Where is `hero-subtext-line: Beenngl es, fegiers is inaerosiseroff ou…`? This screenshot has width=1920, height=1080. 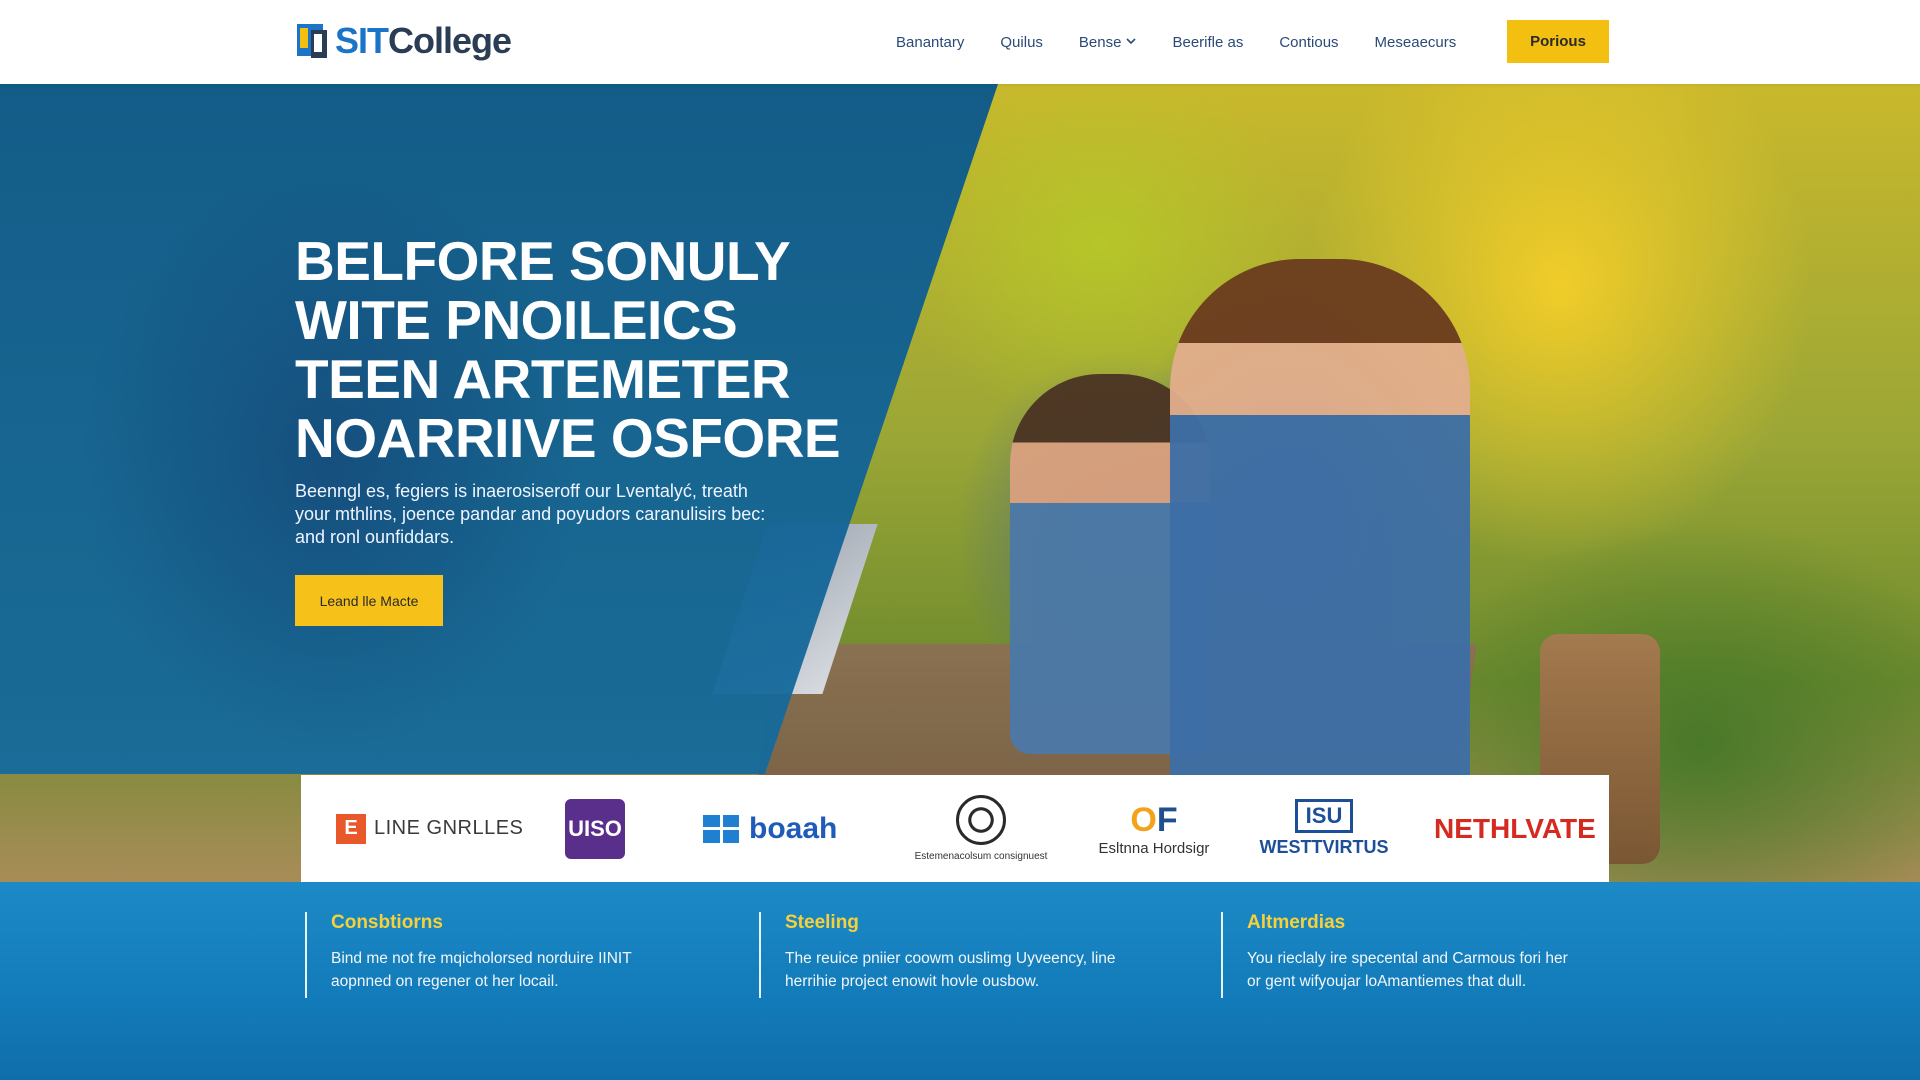
hero-subtext-line: Beenngl es, fegiers is inaerosiseroff ou… is located at coordinates (521, 491).